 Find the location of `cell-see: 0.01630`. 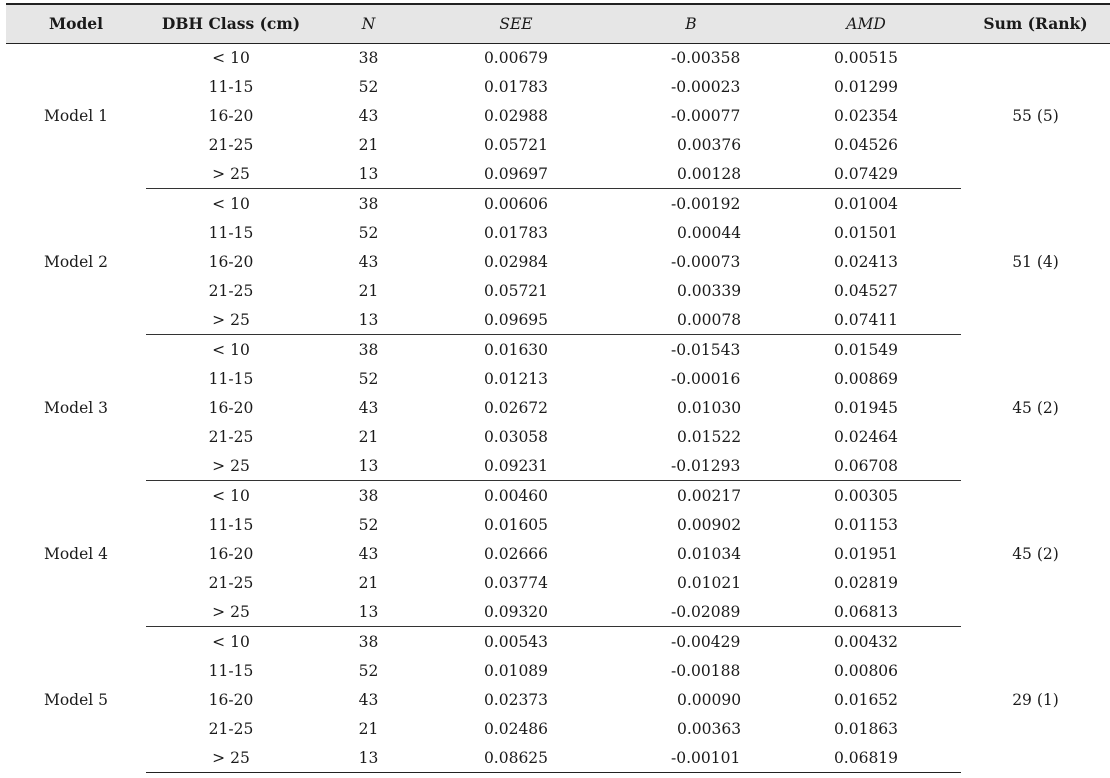

cell-see: 0.01630 is located at coordinates (516, 349).